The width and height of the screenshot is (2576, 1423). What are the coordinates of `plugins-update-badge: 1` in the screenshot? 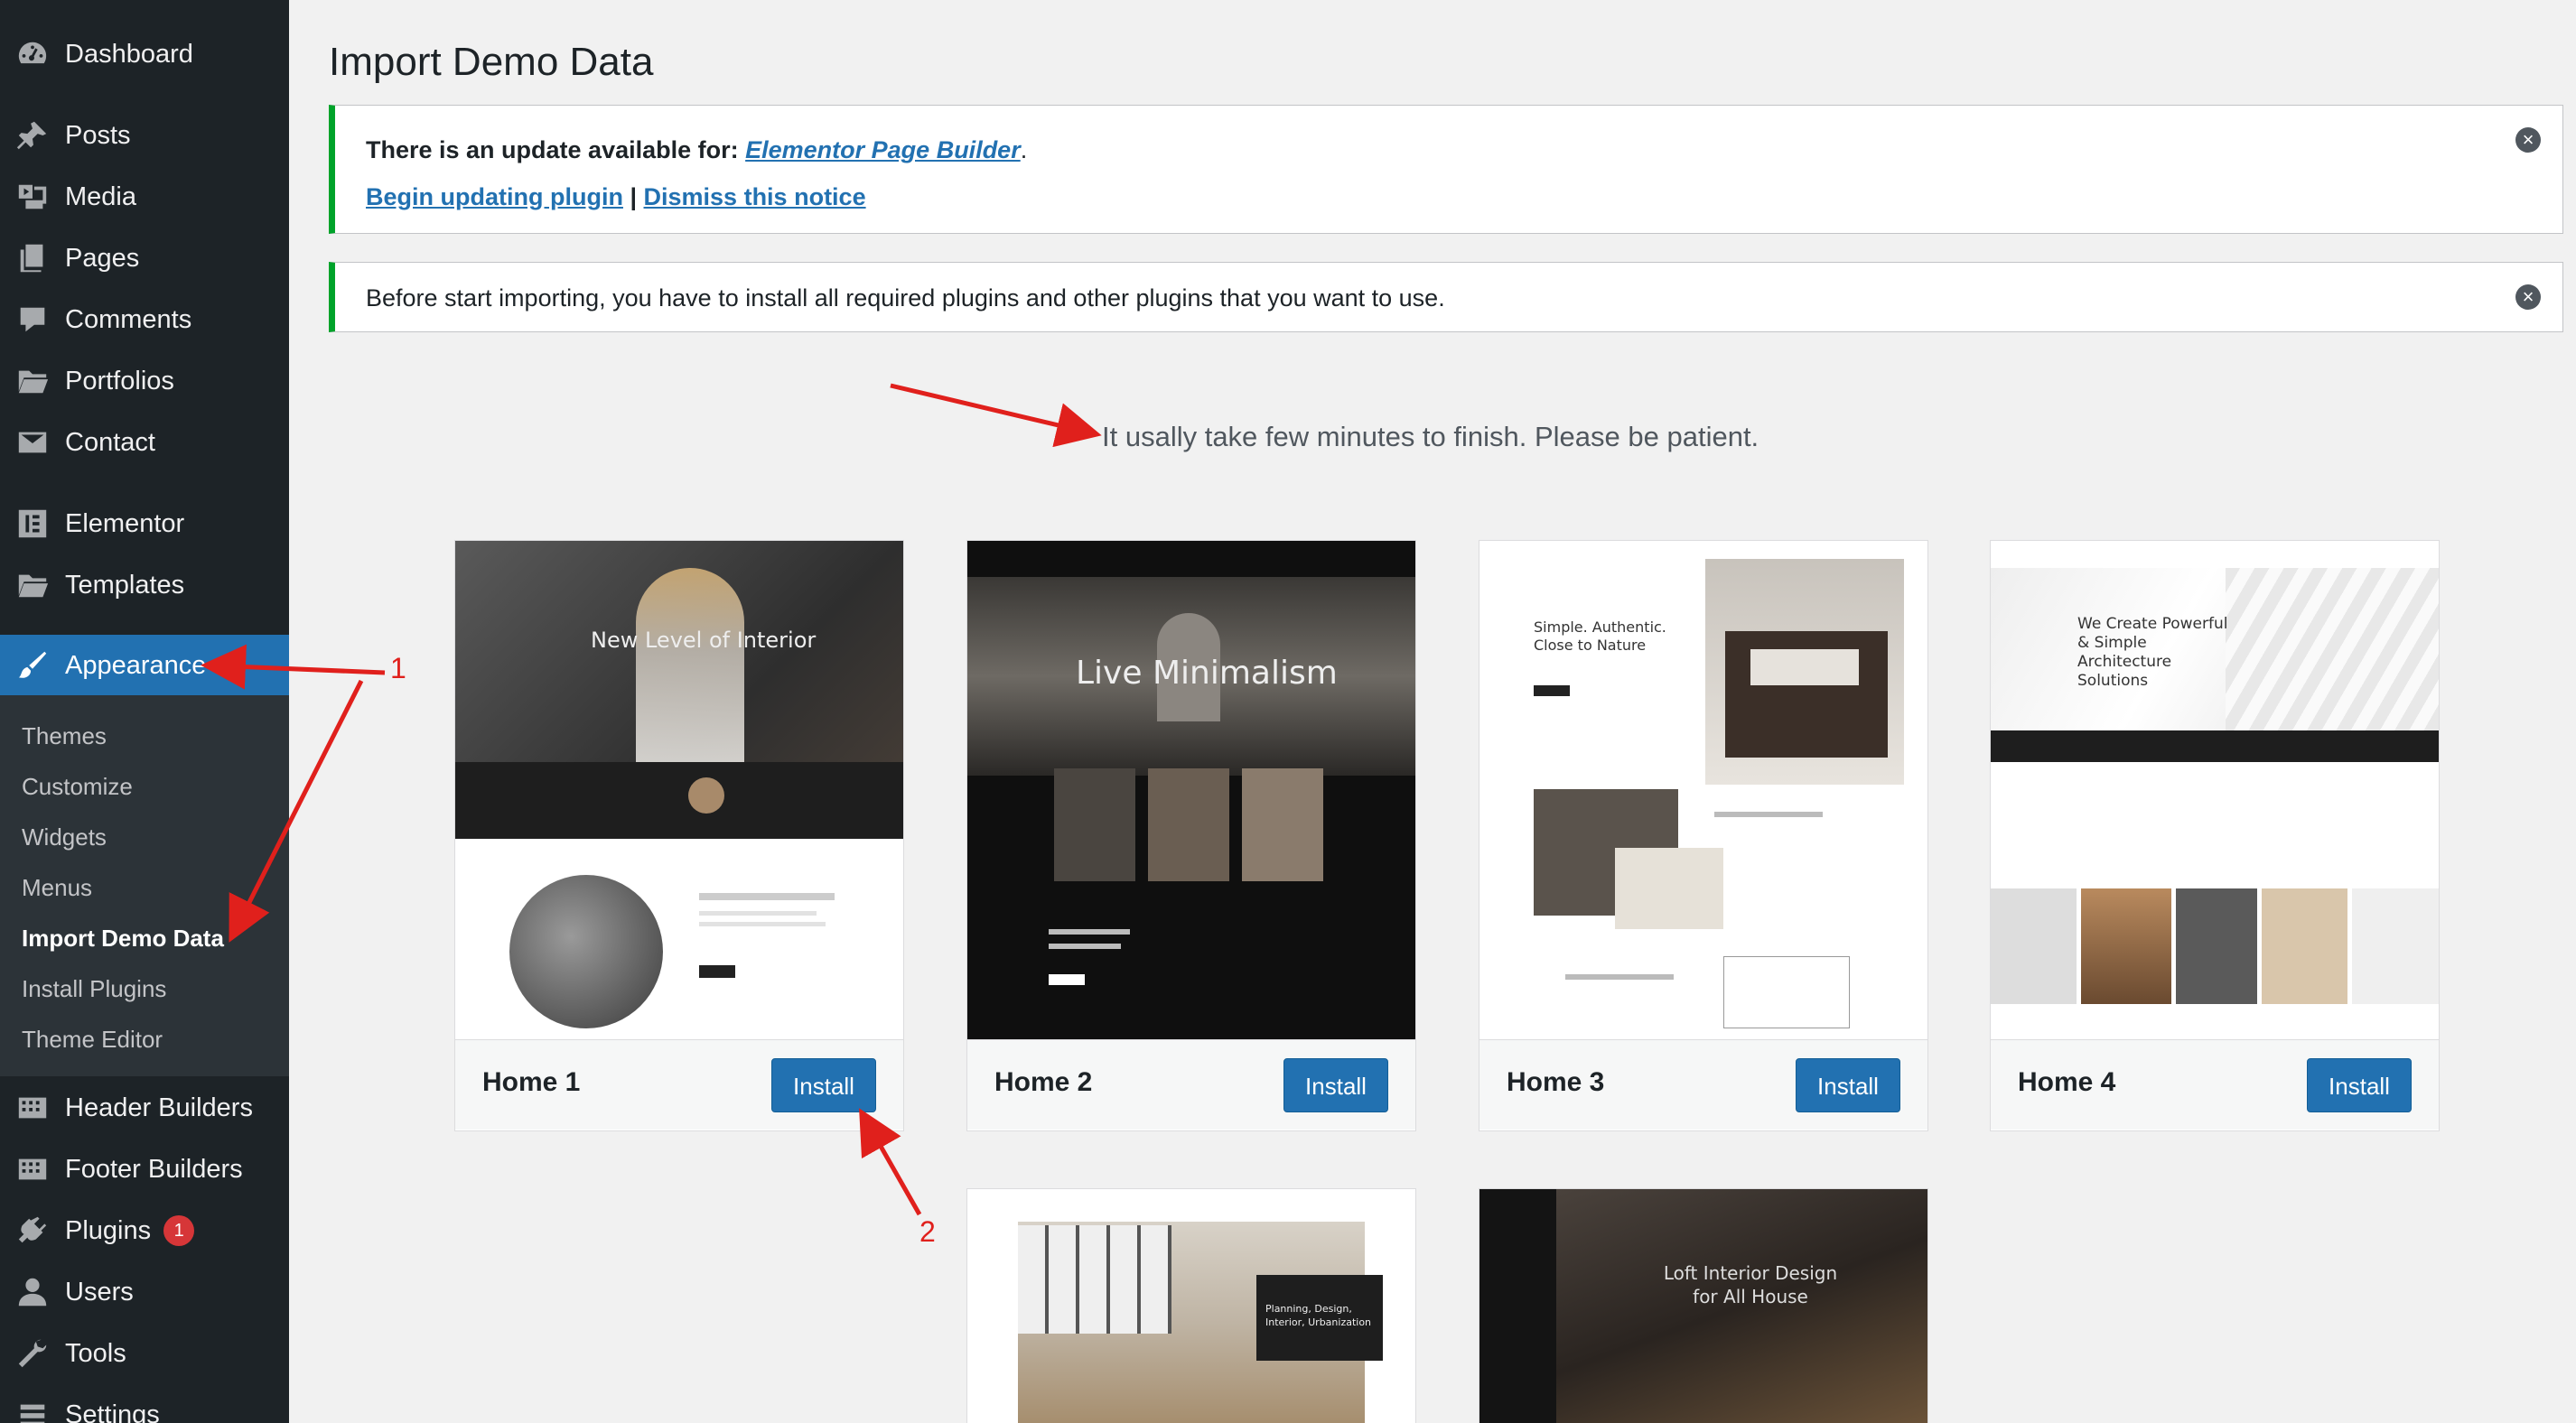 It's located at (179, 1230).